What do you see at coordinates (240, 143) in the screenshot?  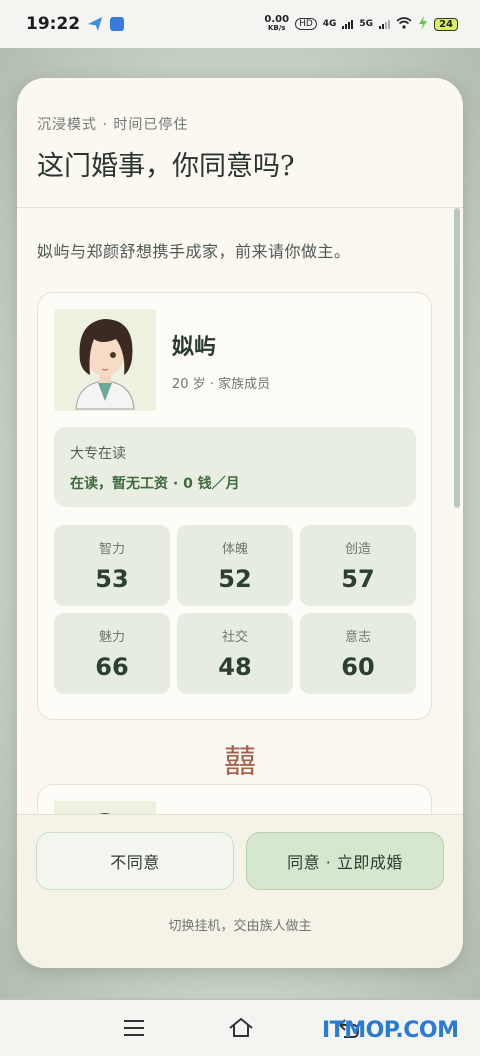 I see `dialog-header: 沉浸模式 · 时间已停住 这门婚事，你同意吗?` at bounding box center [240, 143].